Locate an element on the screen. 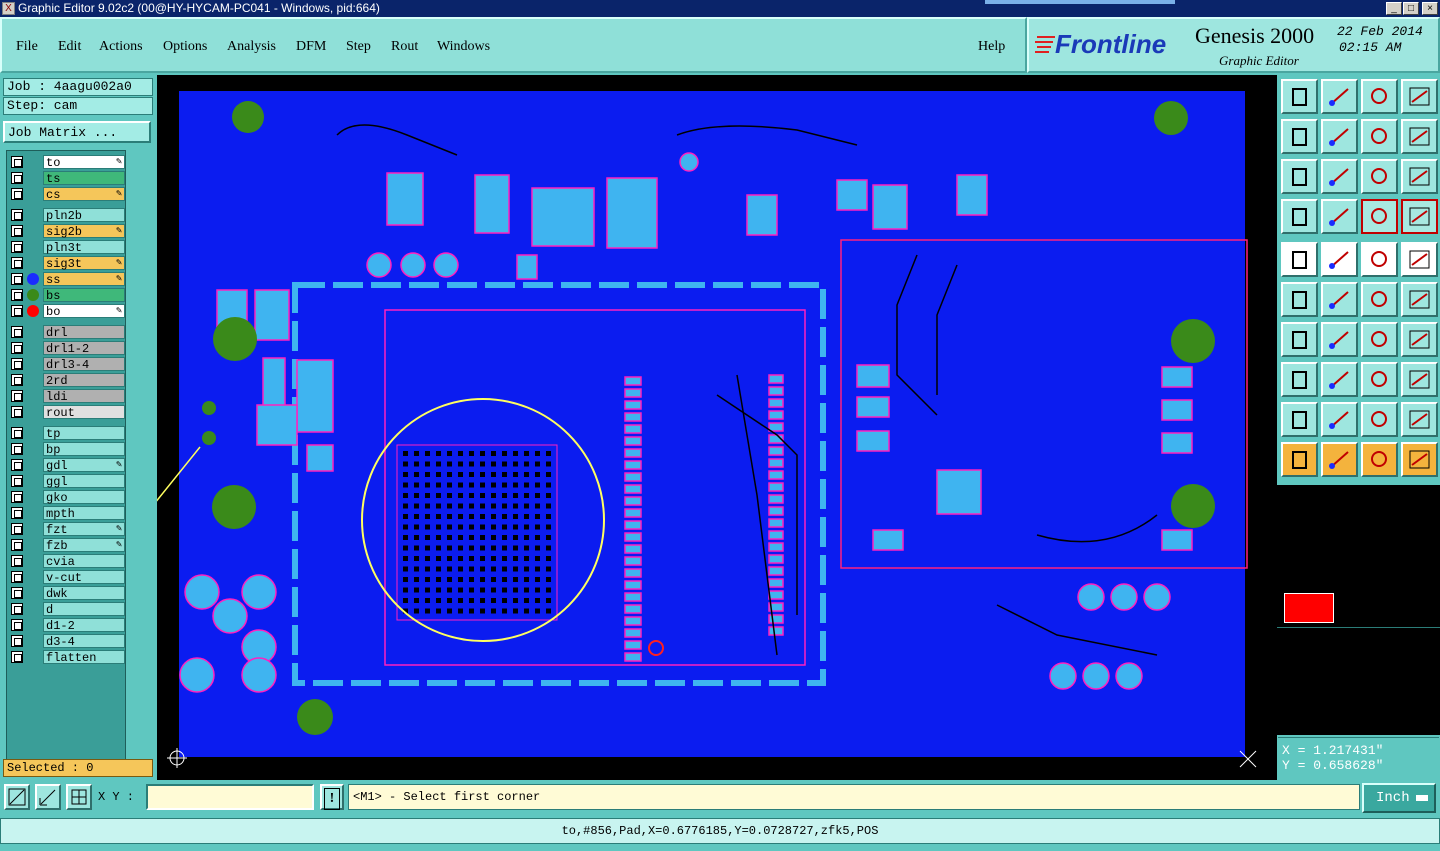  layer-row-pln2b: pln2b is located at coordinates (67, 215).